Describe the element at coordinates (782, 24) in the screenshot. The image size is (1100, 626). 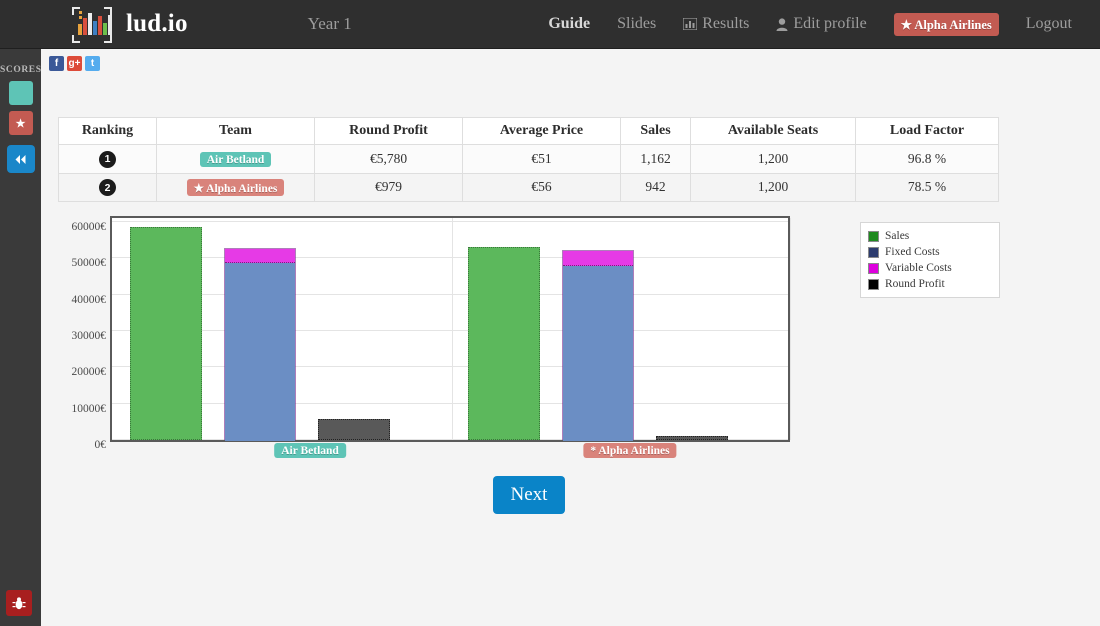
I see `user-icon` at that location.